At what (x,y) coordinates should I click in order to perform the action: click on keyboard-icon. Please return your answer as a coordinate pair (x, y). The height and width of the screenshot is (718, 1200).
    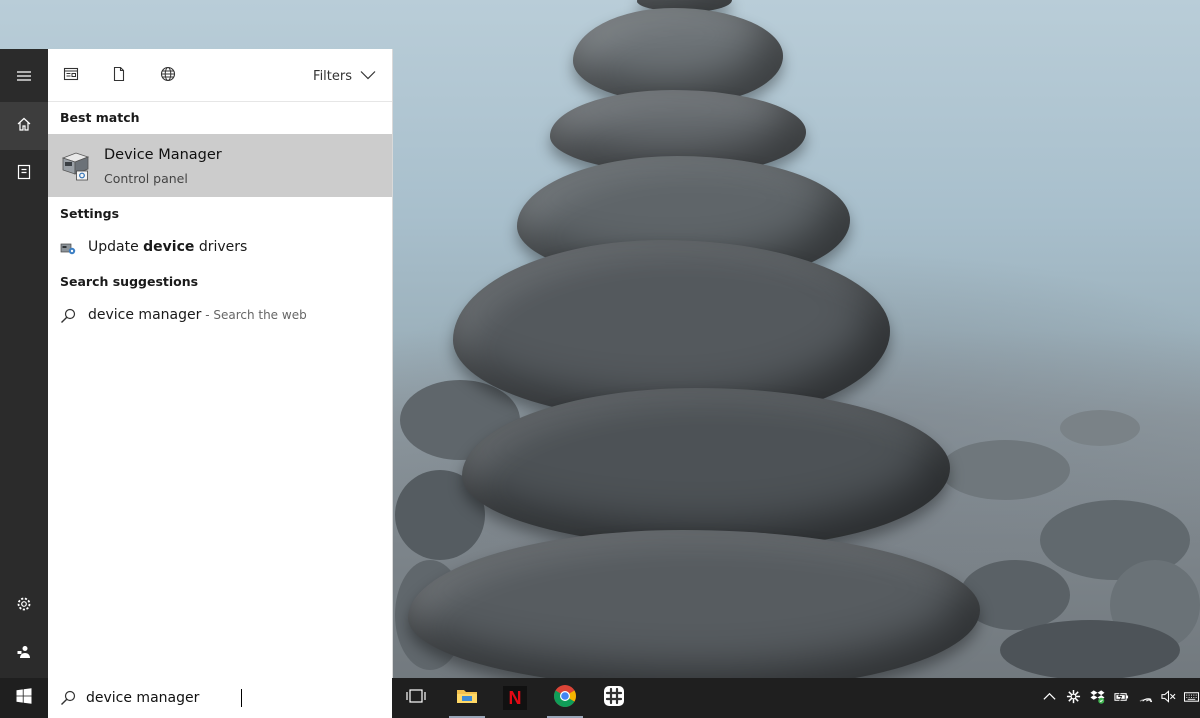
    Looking at the image, I should click on (1191, 698).